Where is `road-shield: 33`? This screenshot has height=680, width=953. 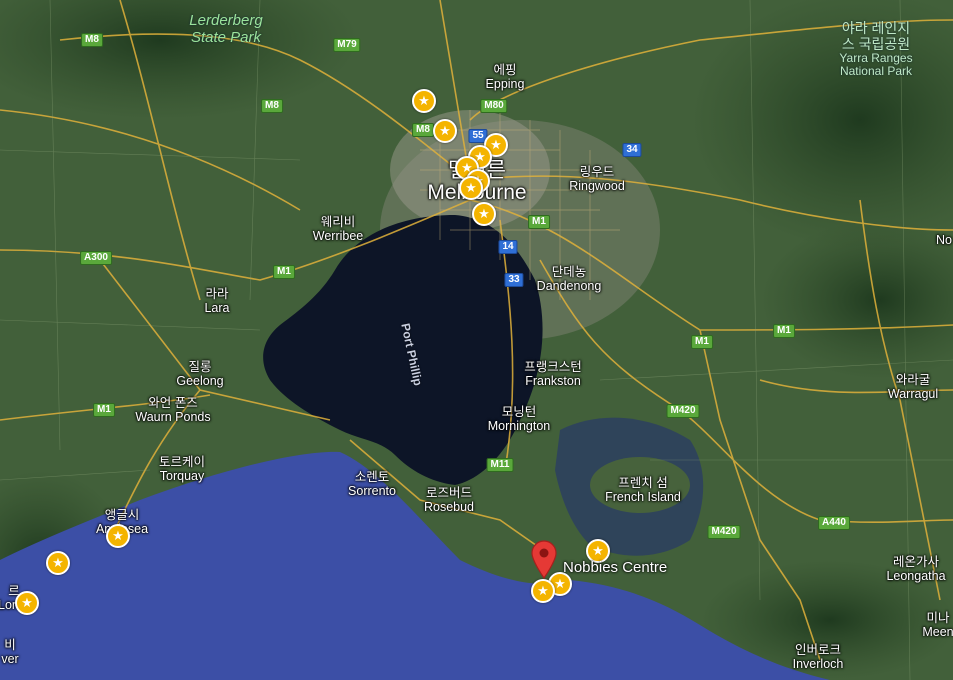
road-shield: 33 is located at coordinates (514, 280).